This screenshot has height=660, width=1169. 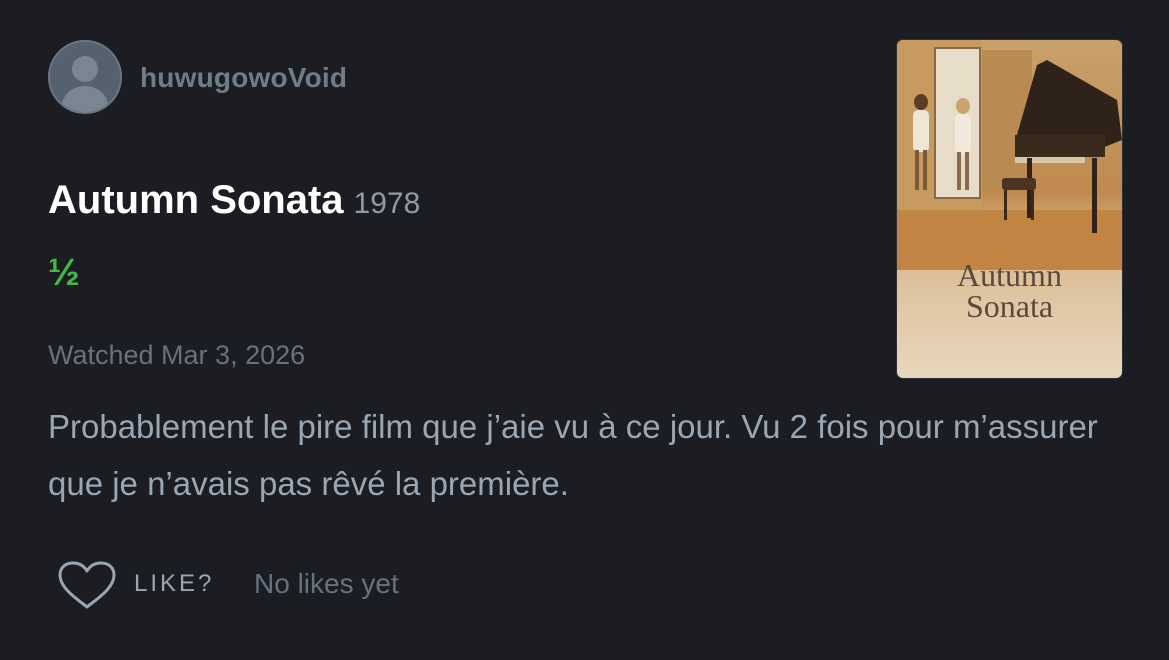 I want to click on heart-icon, so click(x=87, y=585).